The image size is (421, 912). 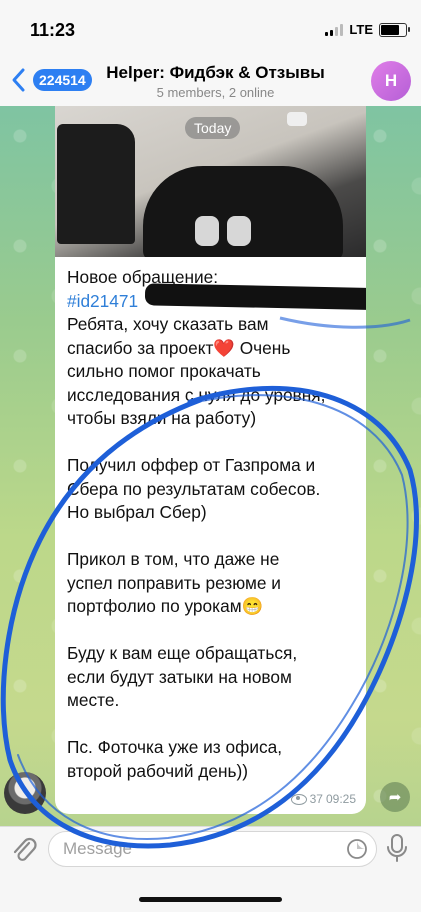 I want to click on message-line: портфолио по урокам😁, so click(x=165, y=606).